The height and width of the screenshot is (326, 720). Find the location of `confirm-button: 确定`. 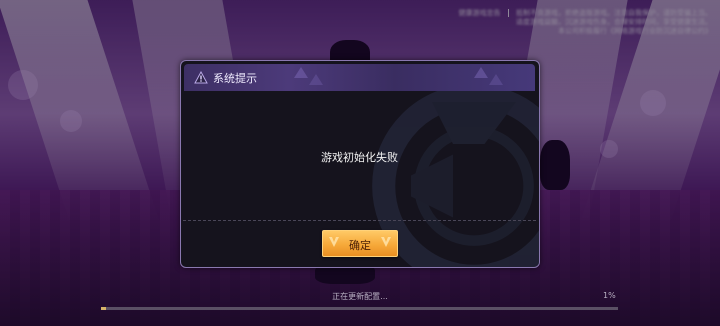

confirm-button: 确定 is located at coordinates (360, 243).